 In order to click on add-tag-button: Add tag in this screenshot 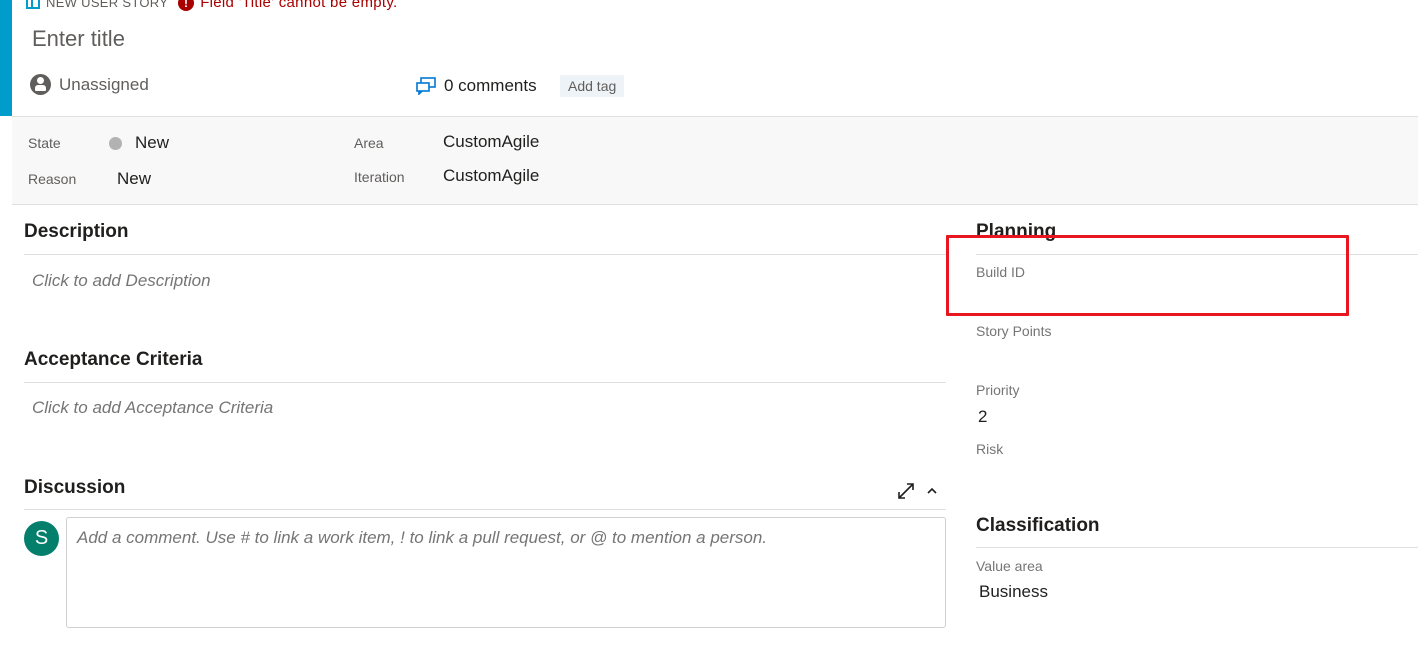, I will do `click(592, 86)`.